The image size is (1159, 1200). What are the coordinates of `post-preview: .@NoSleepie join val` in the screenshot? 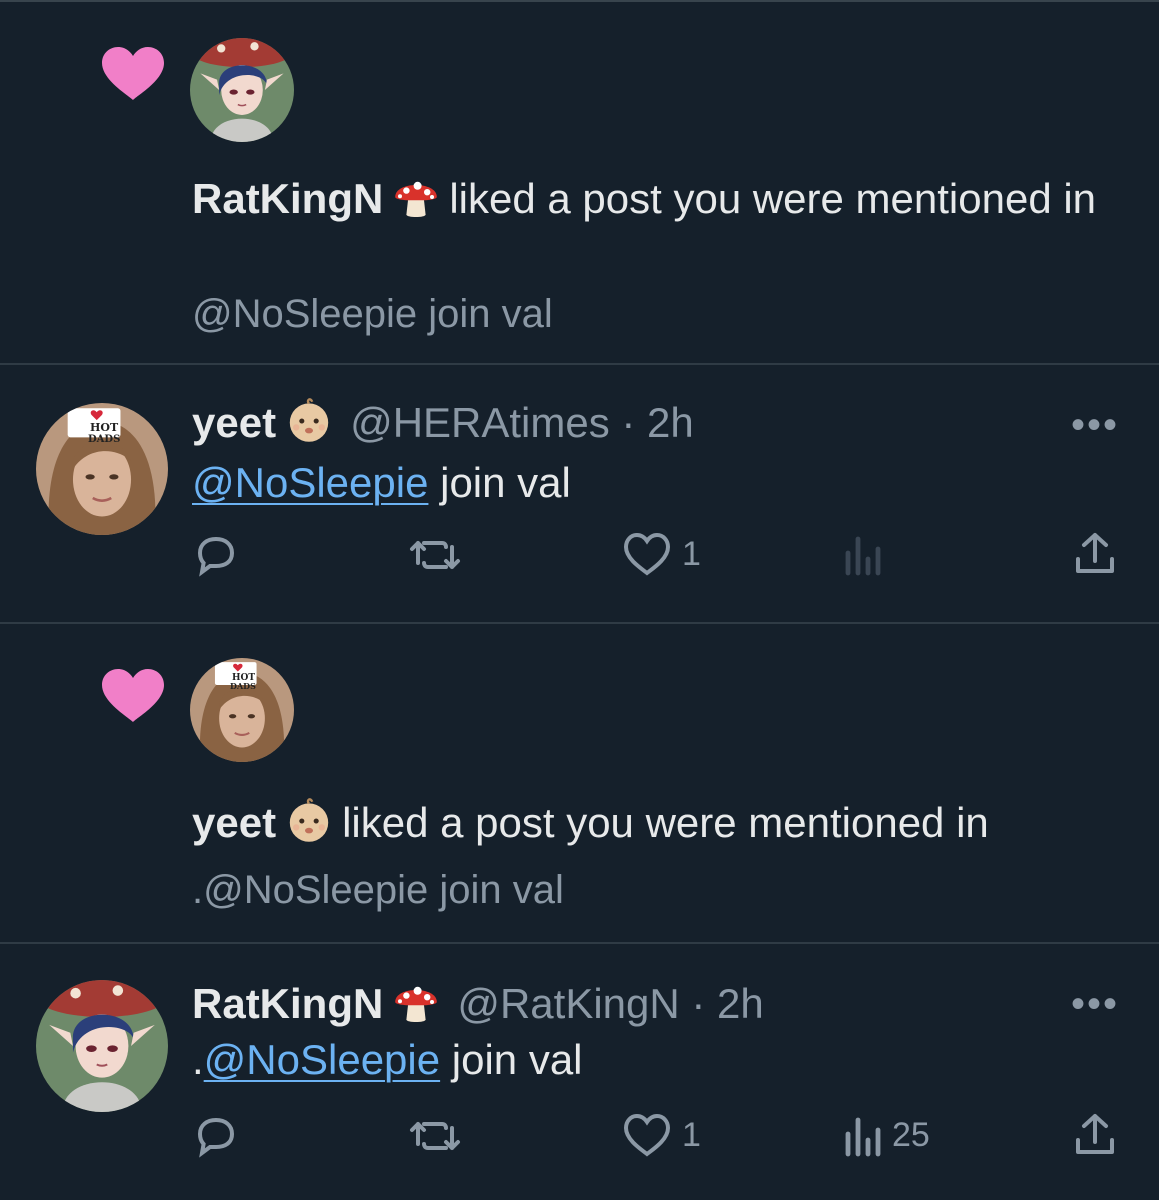 It's located at (378, 890).